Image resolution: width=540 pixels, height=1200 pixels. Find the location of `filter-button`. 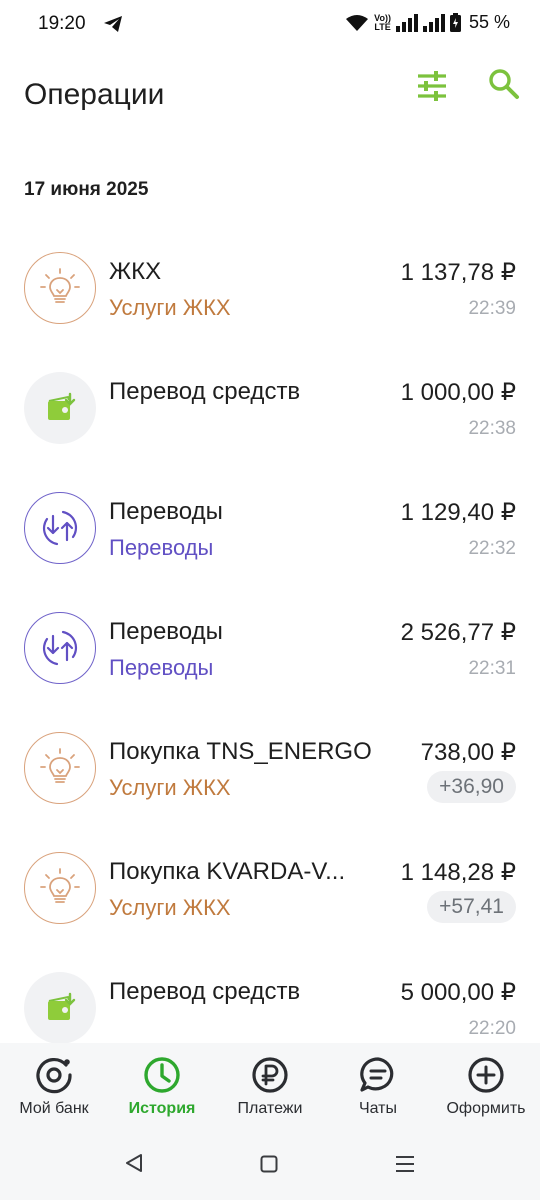

filter-button is located at coordinates (432, 86).